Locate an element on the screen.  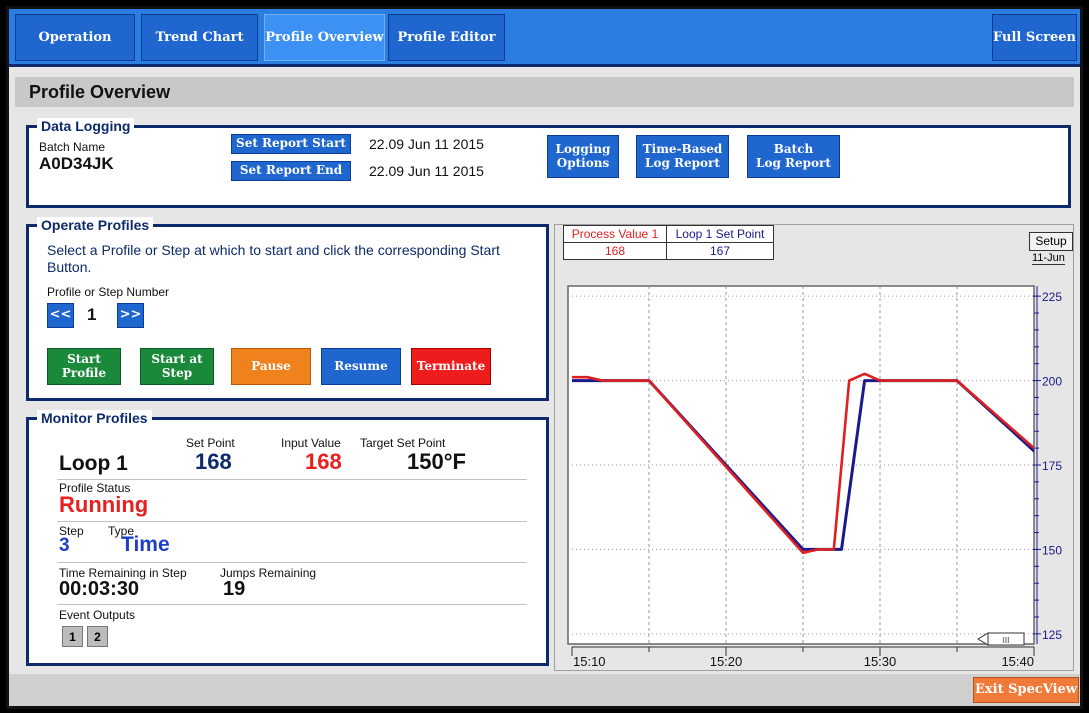
time-remaining-value: 00:03:30 is located at coordinates (99, 589).